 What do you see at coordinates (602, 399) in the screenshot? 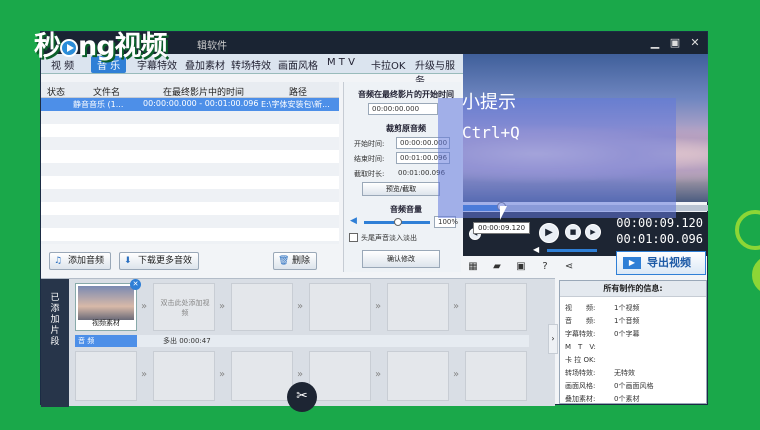
I see `info-row: 叠加素材: 0个素材` at bounding box center [602, 399].